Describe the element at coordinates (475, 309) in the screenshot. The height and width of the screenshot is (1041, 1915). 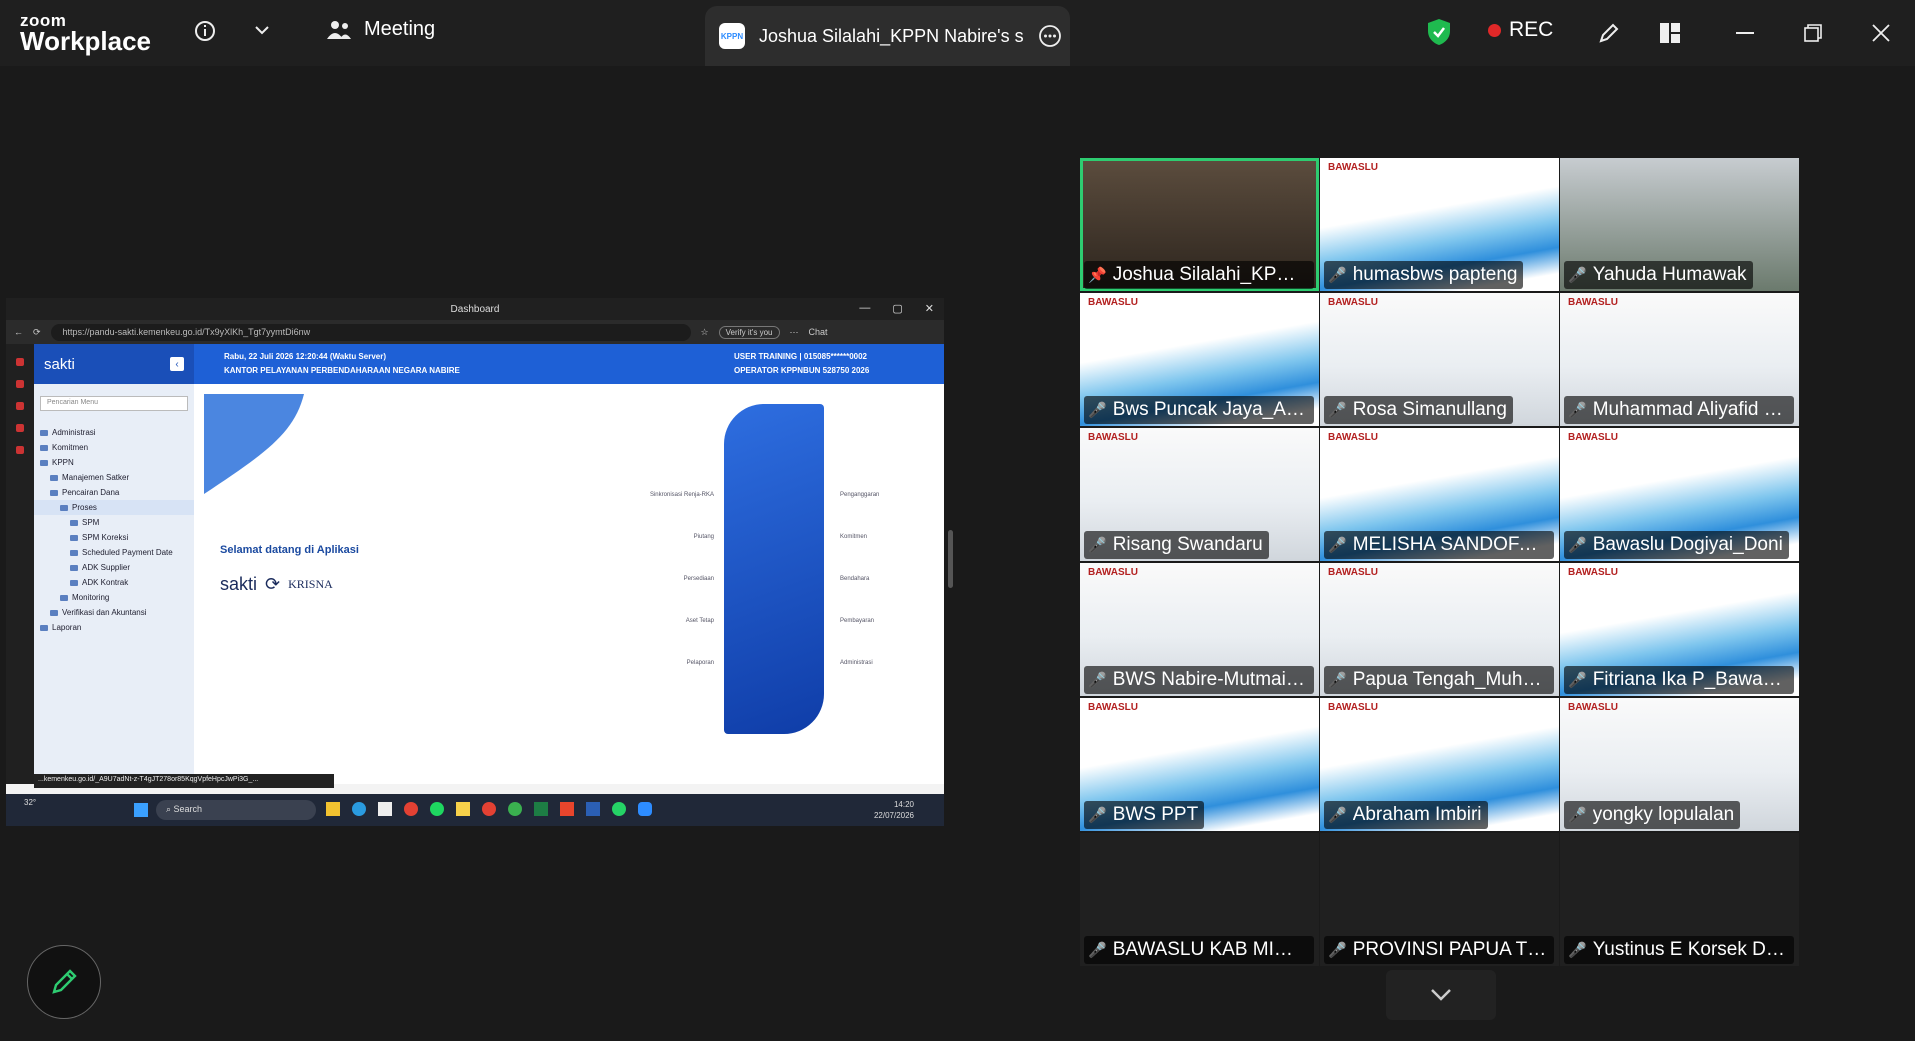
I see `browser-title-bar: Dashboard — ▢ ✕` at that location.